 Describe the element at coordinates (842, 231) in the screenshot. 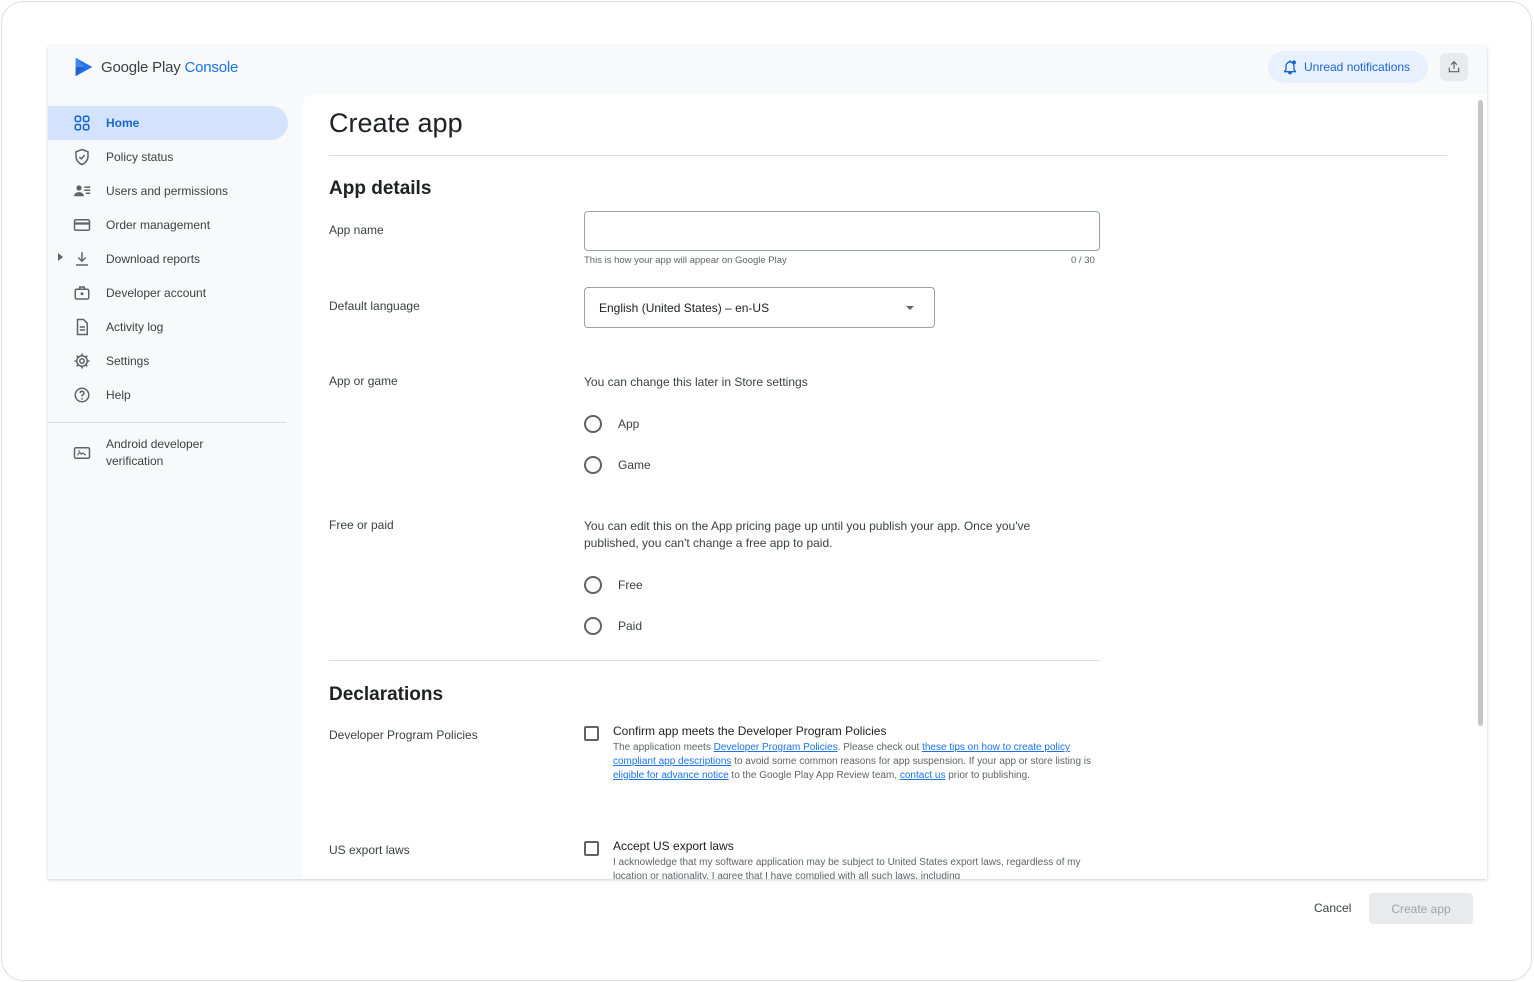

I see `app-name-input` at that location.